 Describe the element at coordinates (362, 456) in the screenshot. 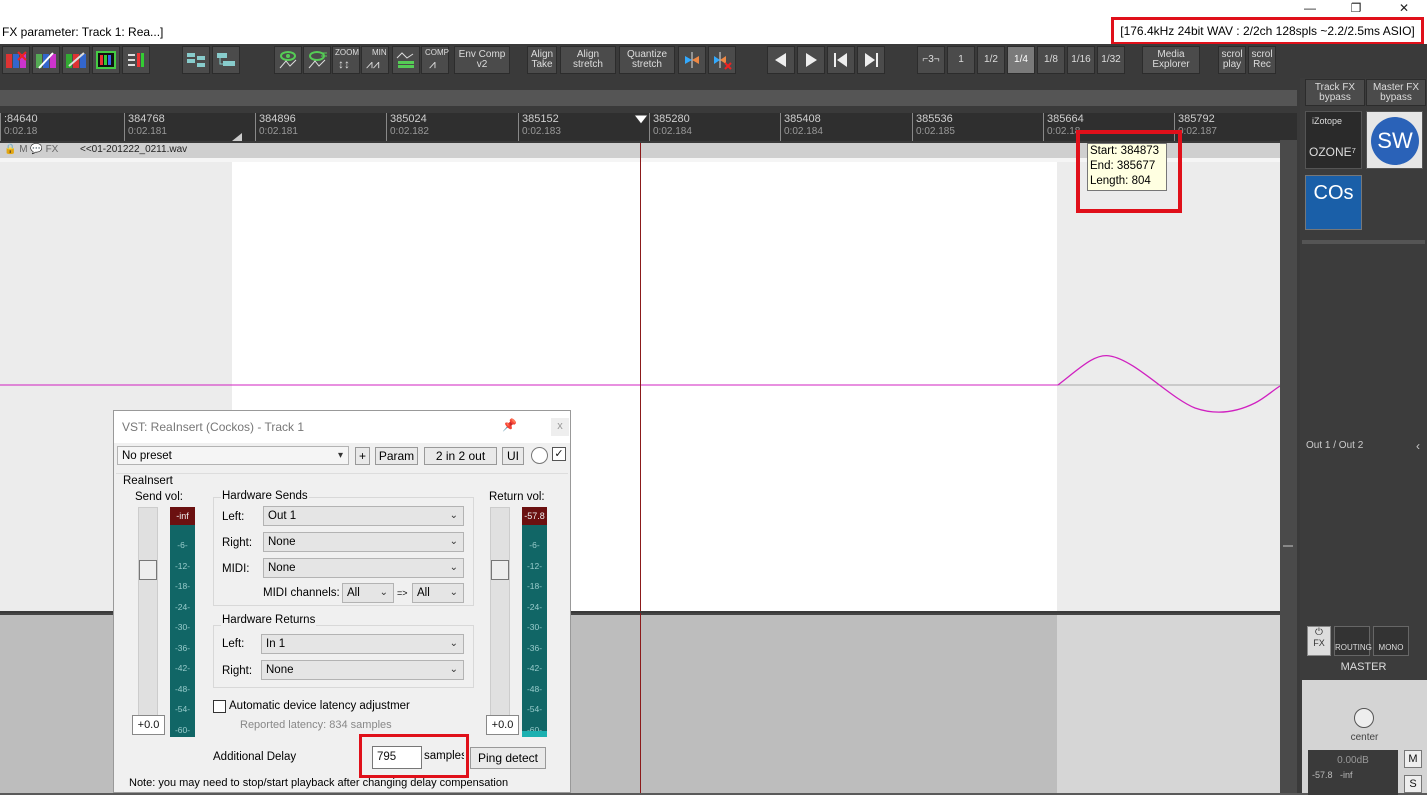

I see `add-preset-button: +` at that location.